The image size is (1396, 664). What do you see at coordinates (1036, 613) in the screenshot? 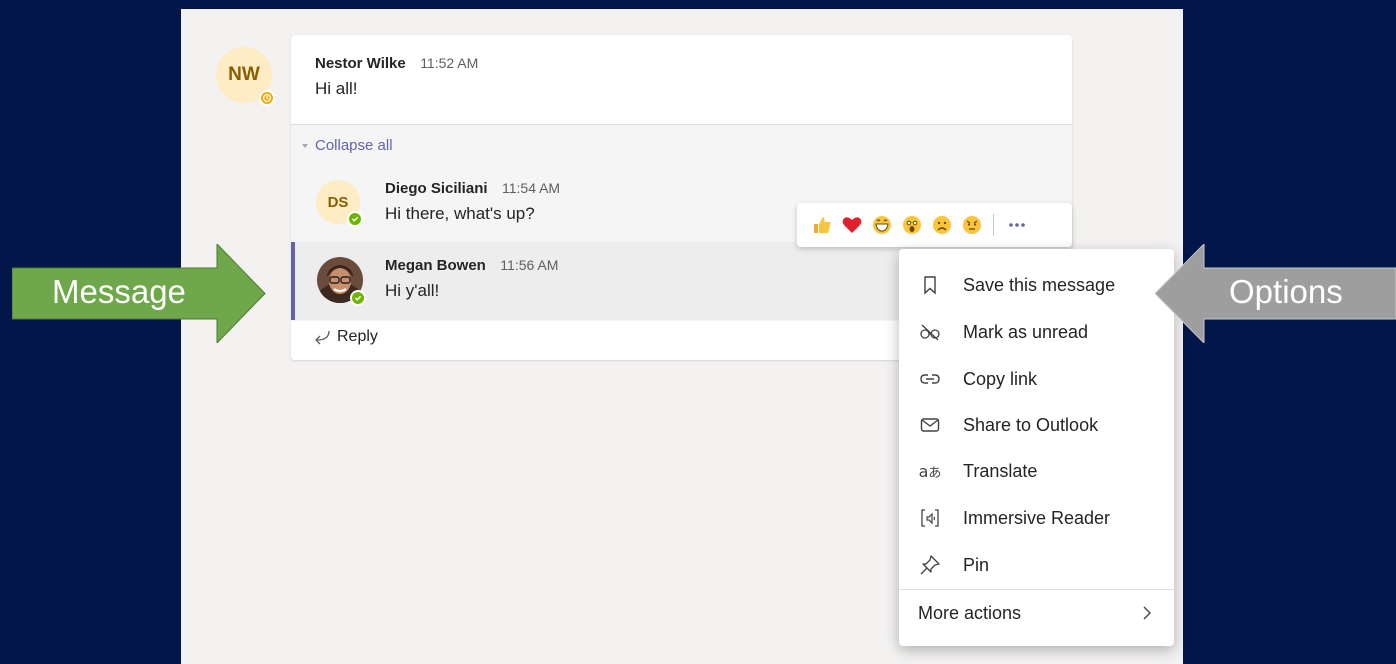
I see `menu-item-more-actions: More actions` at bounding box center [1036, 613].